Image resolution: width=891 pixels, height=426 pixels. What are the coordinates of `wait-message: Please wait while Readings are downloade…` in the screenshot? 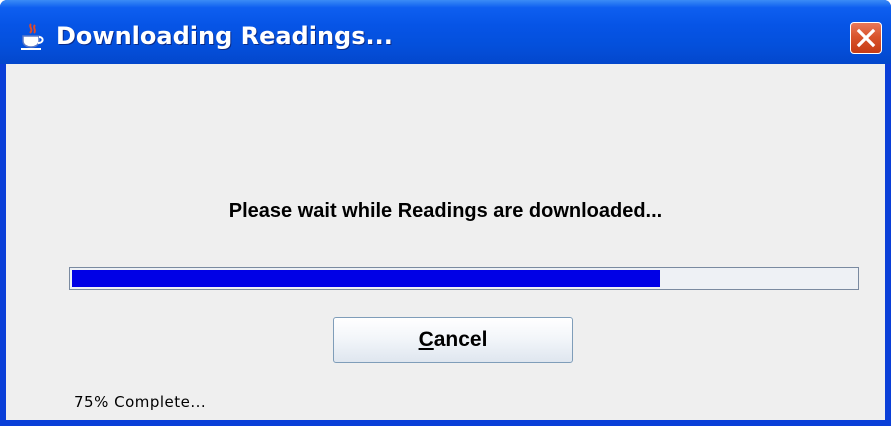 It's located at (445, 211).